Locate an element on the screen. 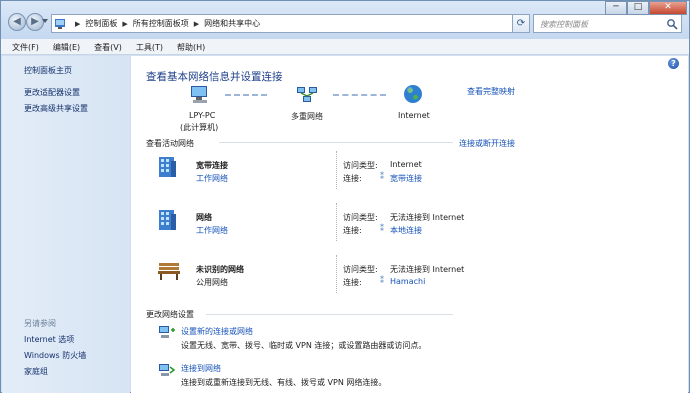 This screenshot has height=393, width=690. network-name: 宽带连接 is located at coordinates (212, 165).